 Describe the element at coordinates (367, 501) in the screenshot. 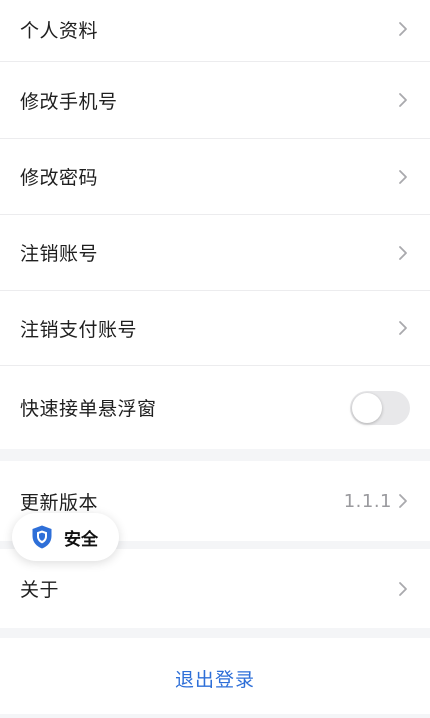

I see `version-value: 1.1.1` at that location.